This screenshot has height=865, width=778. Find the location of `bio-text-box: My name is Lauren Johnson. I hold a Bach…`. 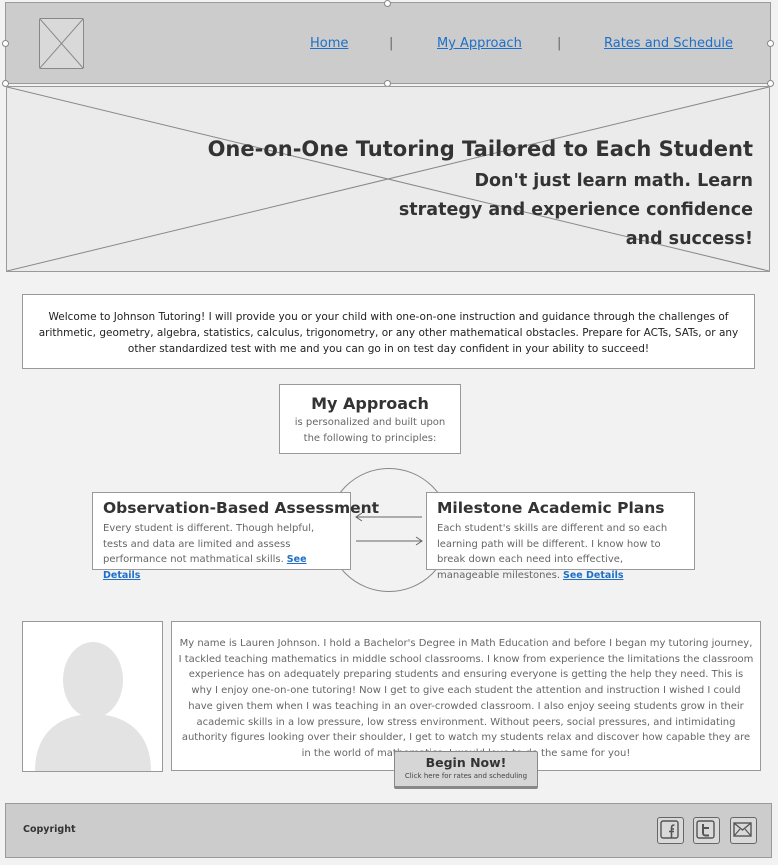

bio-text-box: My name is Lauren Johnson. I hold a Bach… is located at coordinates (466, 696).